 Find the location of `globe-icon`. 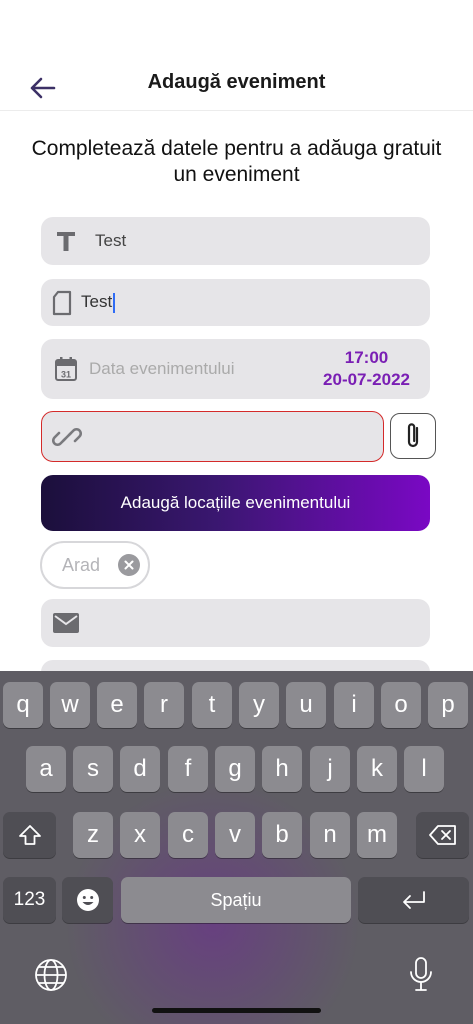

globe-icon is located at coordinates (51, 975).